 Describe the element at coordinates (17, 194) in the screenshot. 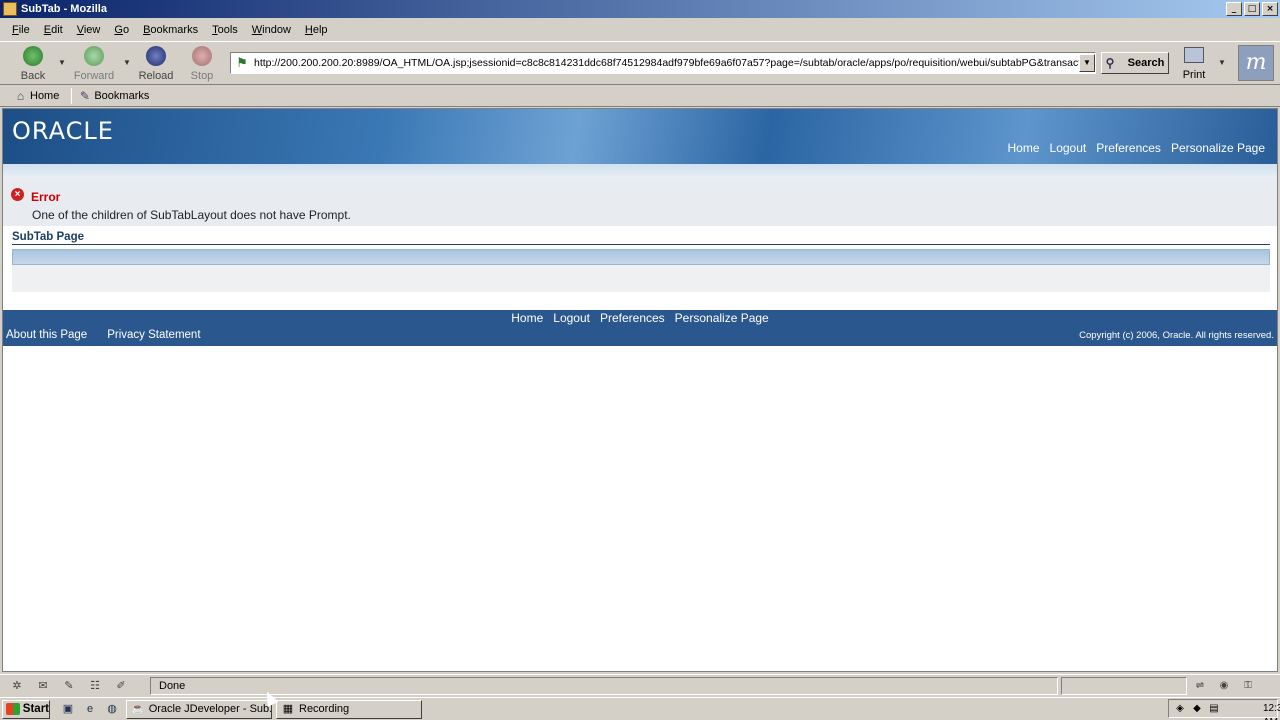

I see `error-icon: ×` at that location.